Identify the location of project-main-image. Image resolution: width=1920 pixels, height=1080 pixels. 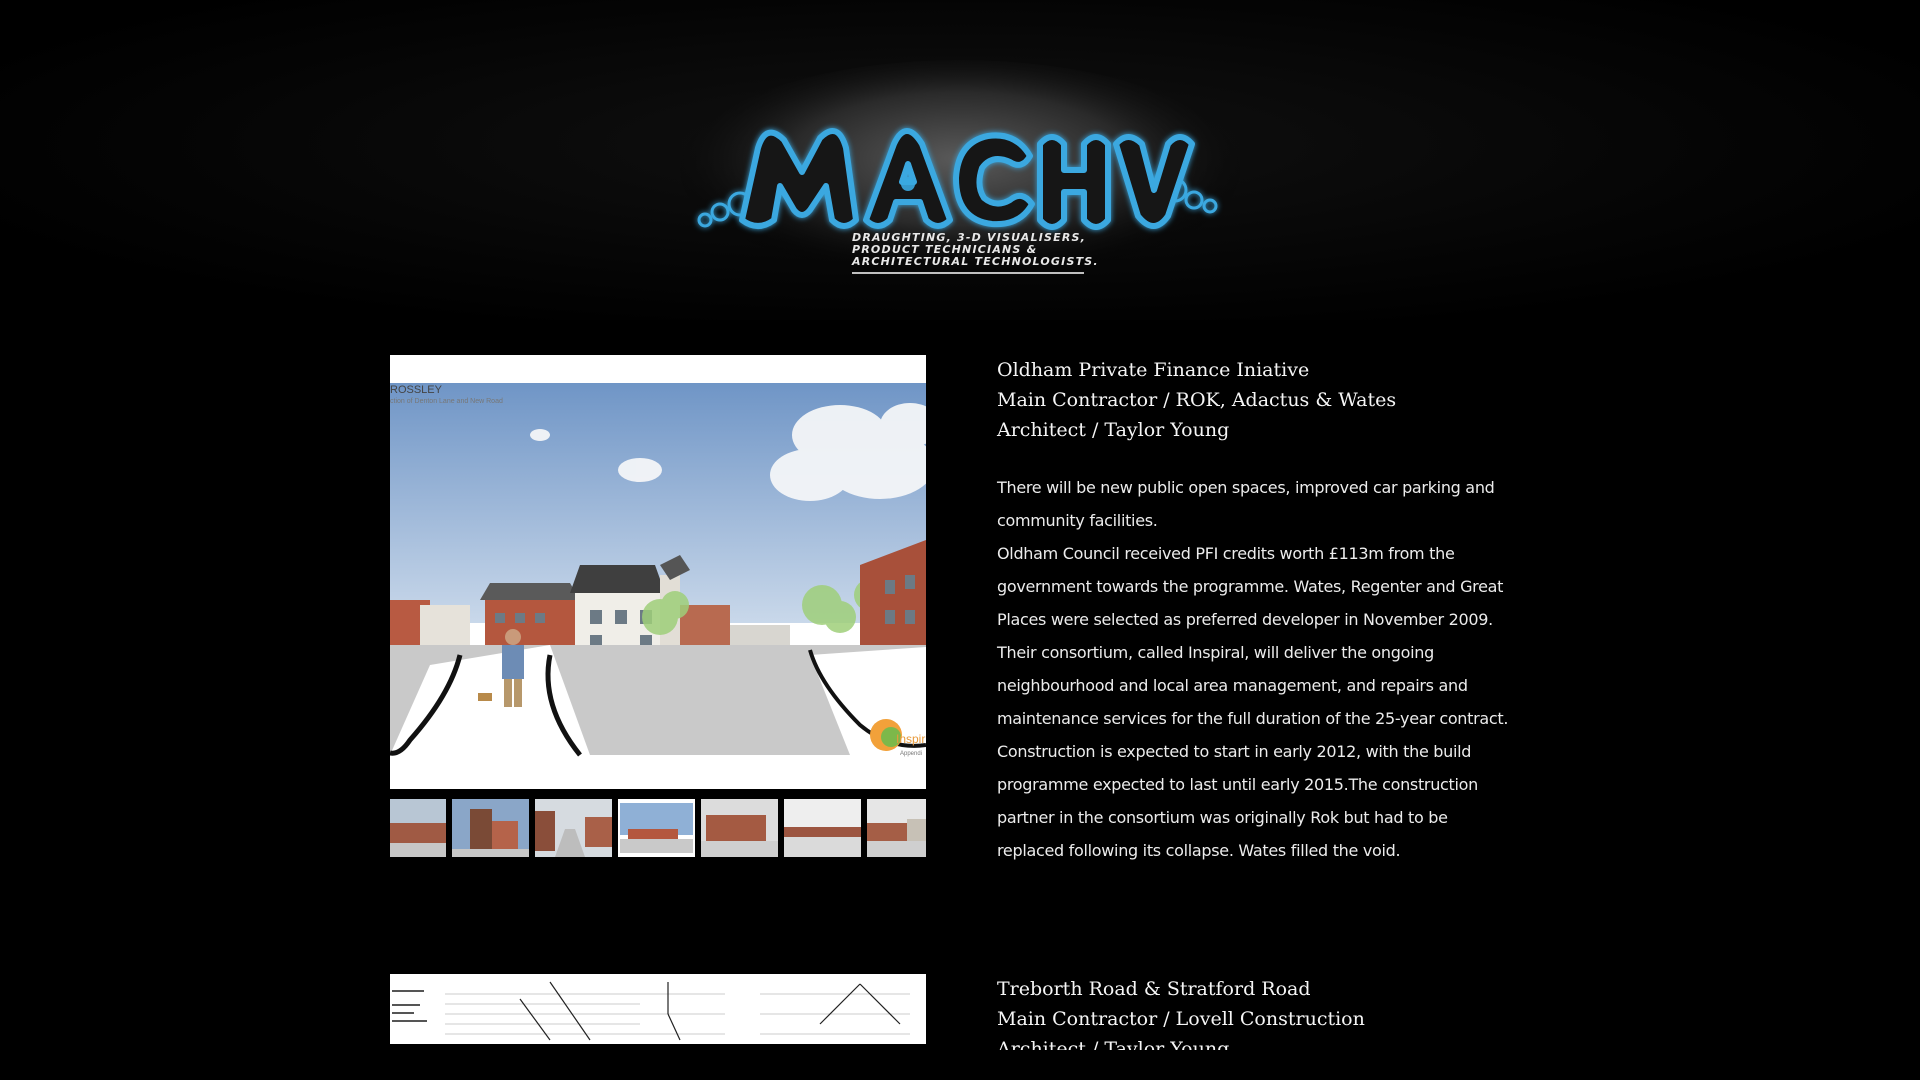
(658, 1009).